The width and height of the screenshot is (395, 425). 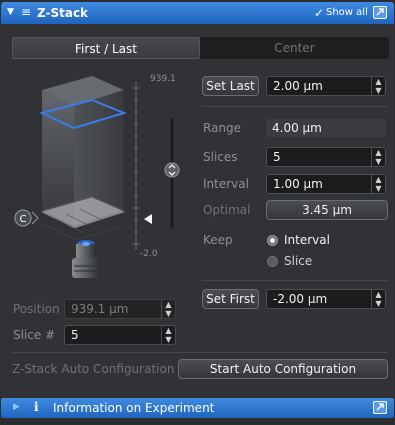 I want to click on first-position-value: -2.00 µm, so click(x=300, y=299).